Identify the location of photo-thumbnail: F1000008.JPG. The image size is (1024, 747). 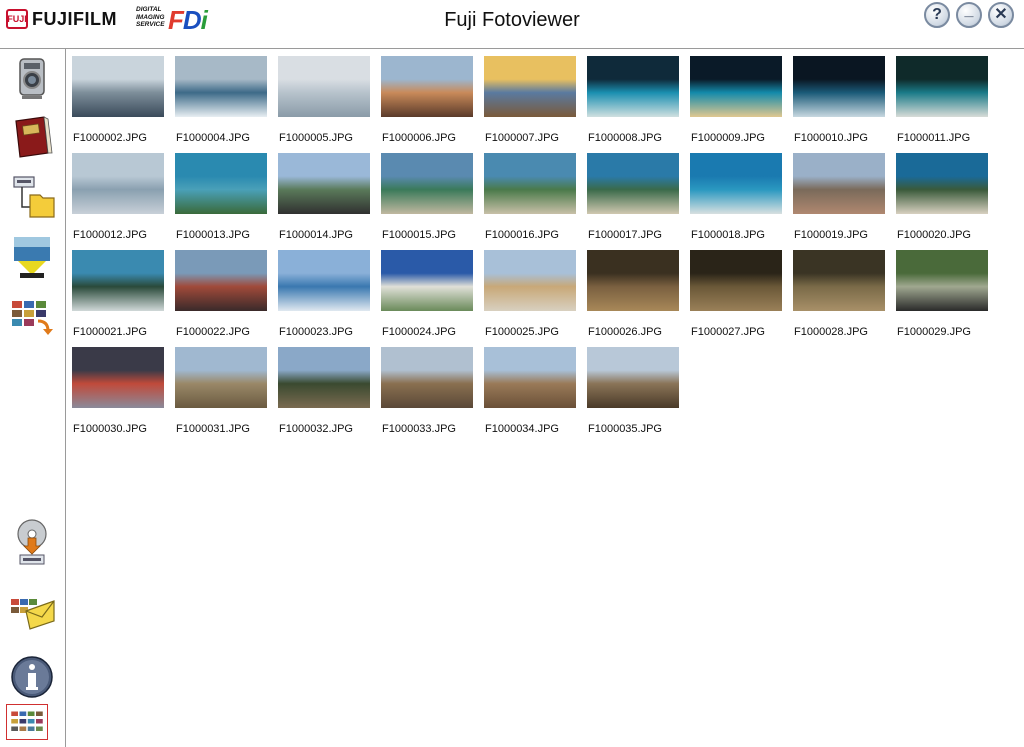
(633, 100).